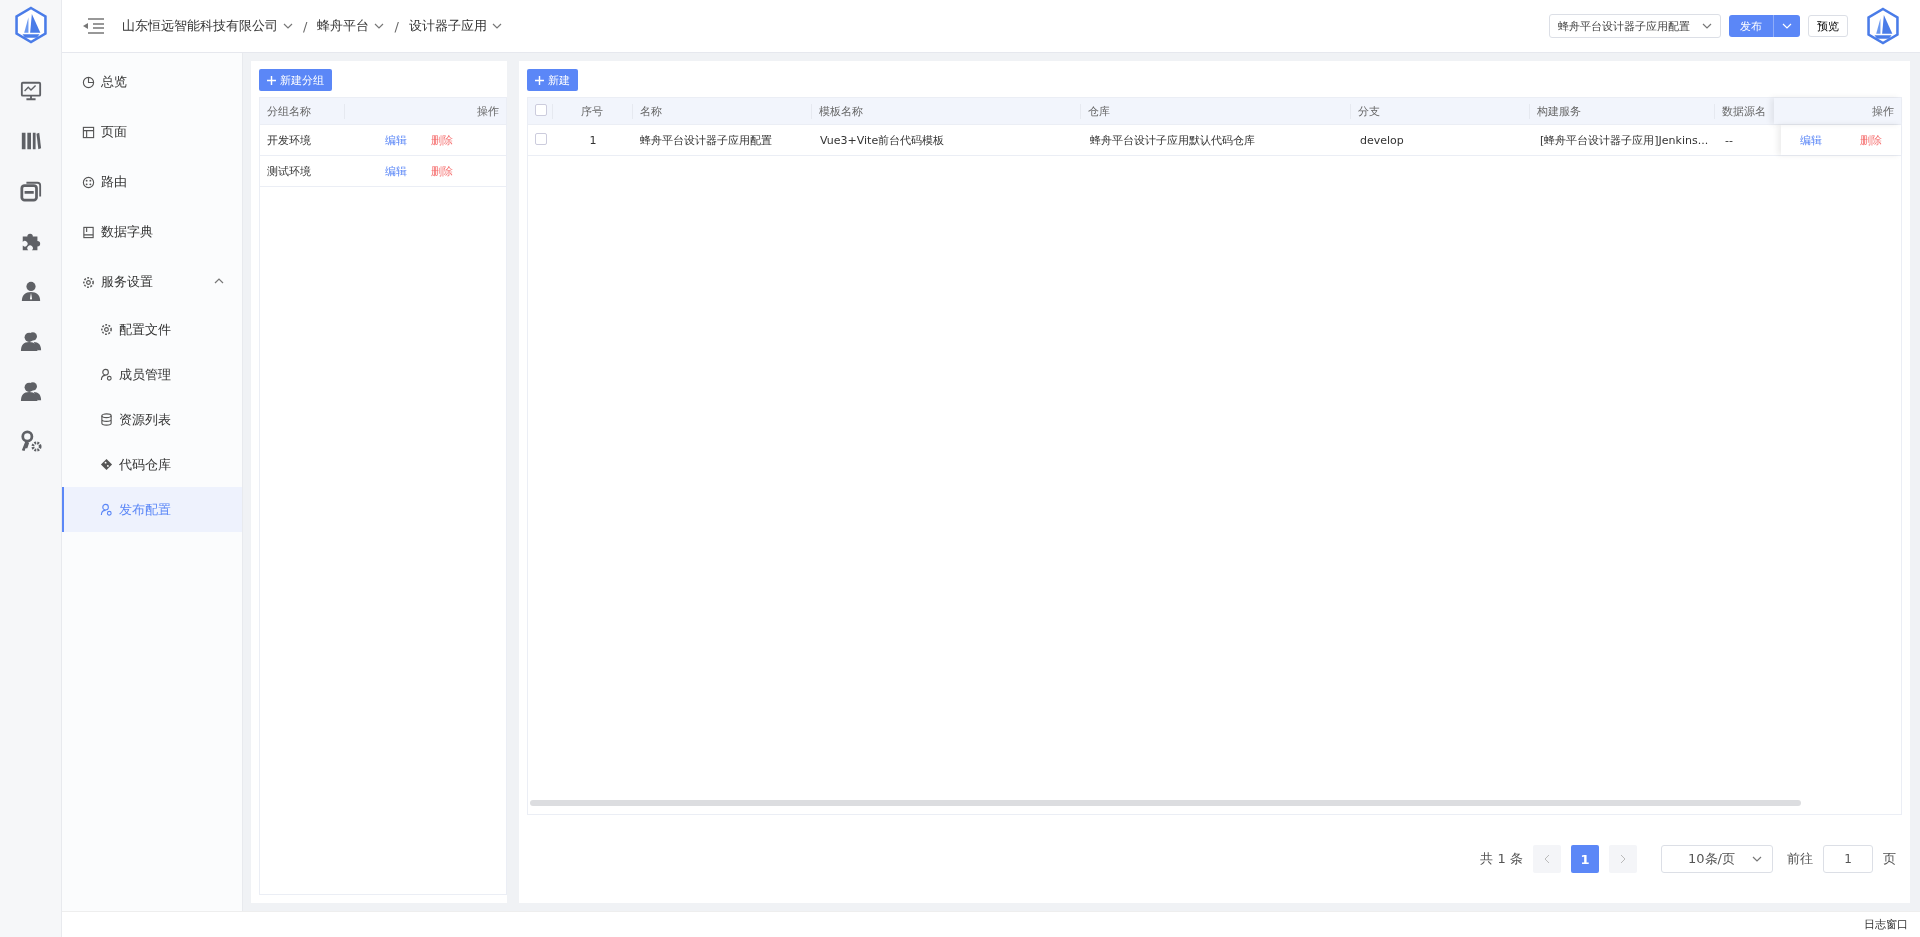 Image resolution: width=1920 pixels, height=937 pixels. What do you see at coordinates (1800, 859) in the screenshot?
I see `goto-label: 前往` at bounding box center [1800, 859].